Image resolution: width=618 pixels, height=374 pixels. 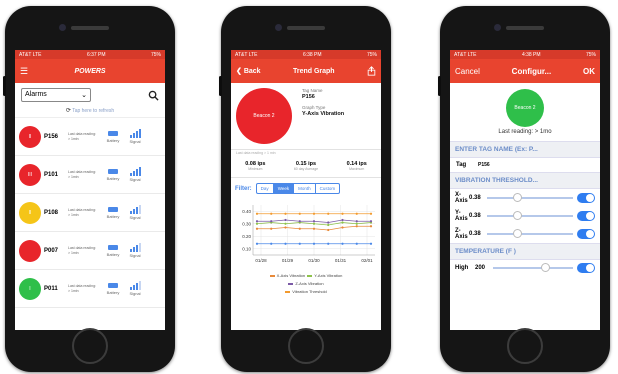 I want to click on axis-threshold-row: Z-Axis 0.38, so click(x=525, y=234).